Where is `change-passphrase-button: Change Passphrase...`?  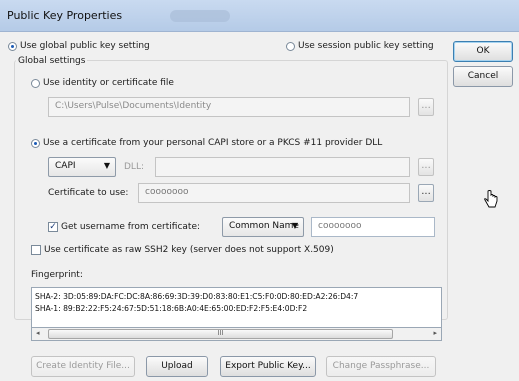 change-passphrase-button: Change Passphrase... is located at coordinates (381, 366).